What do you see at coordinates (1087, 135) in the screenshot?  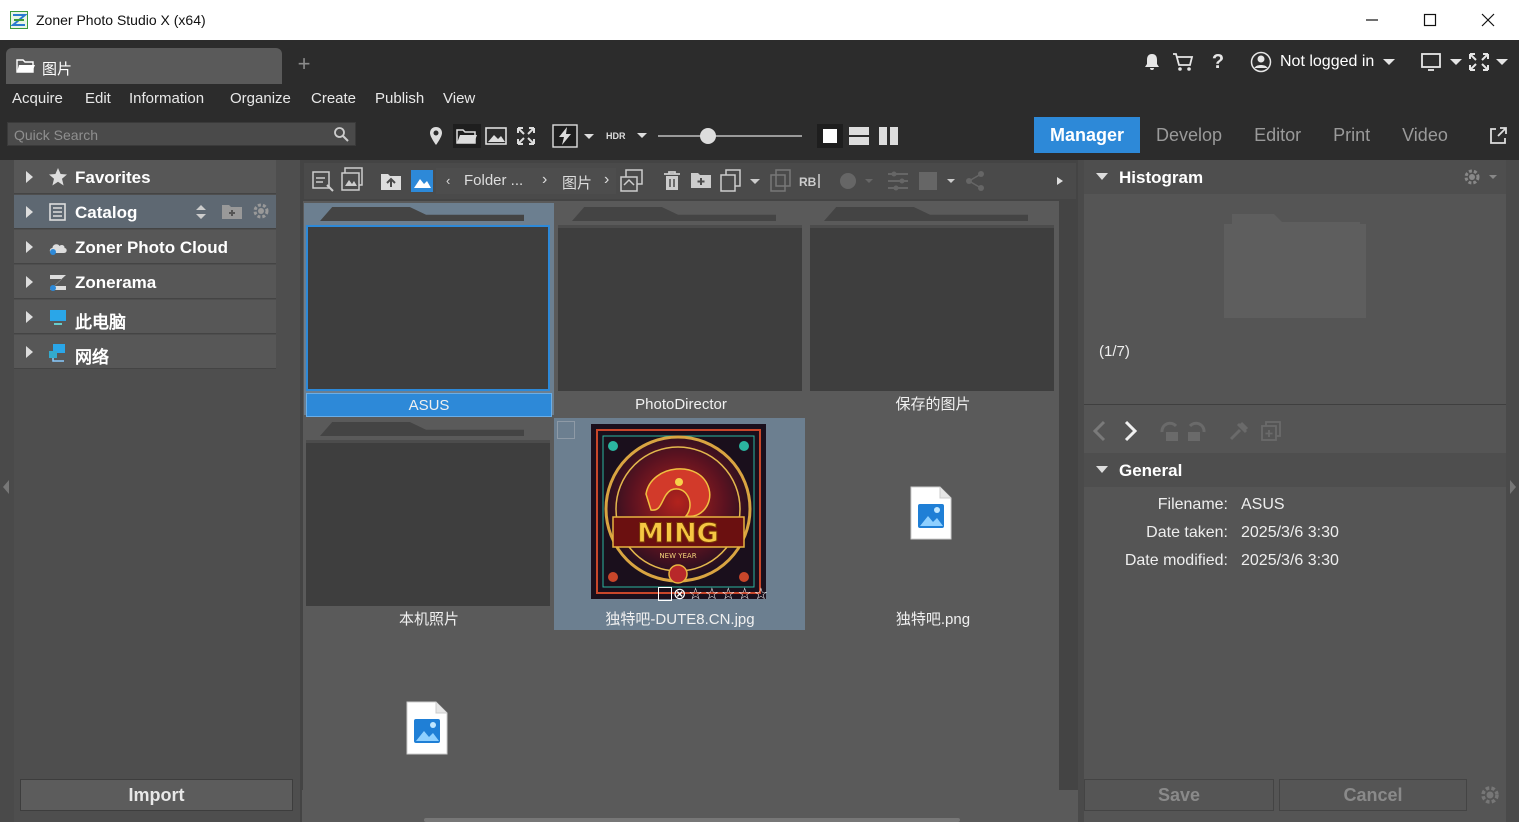 I see `mode-manager: Manager` at bounding box center [1087, 135].